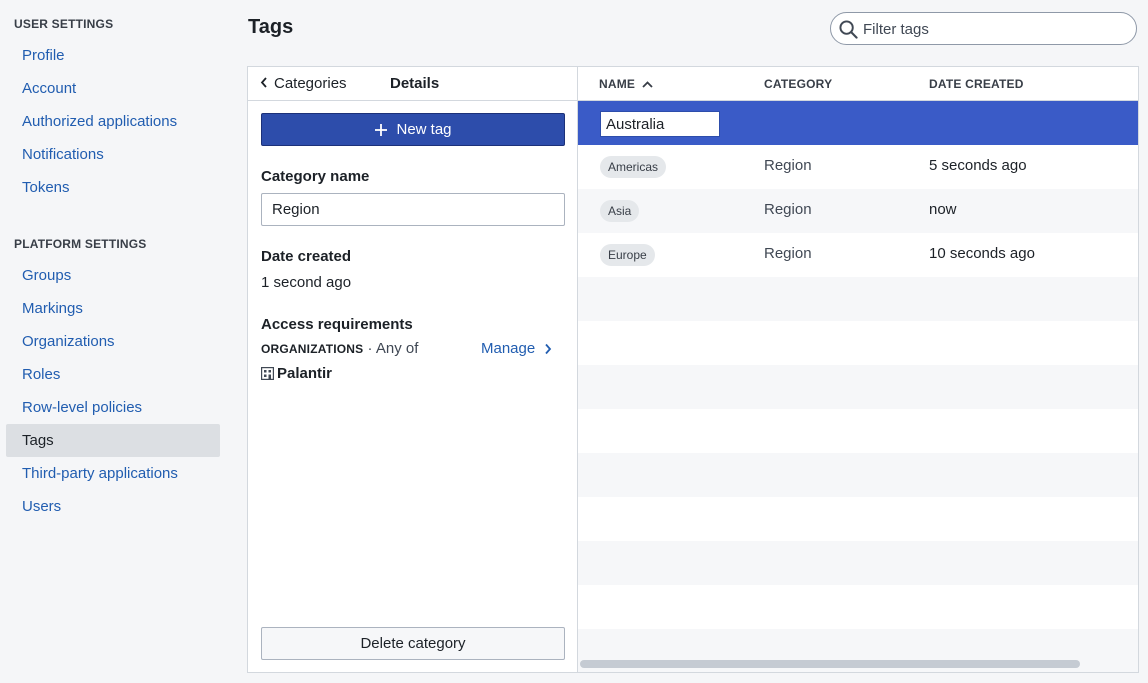  I want to click on manage-link: Manage, so click(516, 348).